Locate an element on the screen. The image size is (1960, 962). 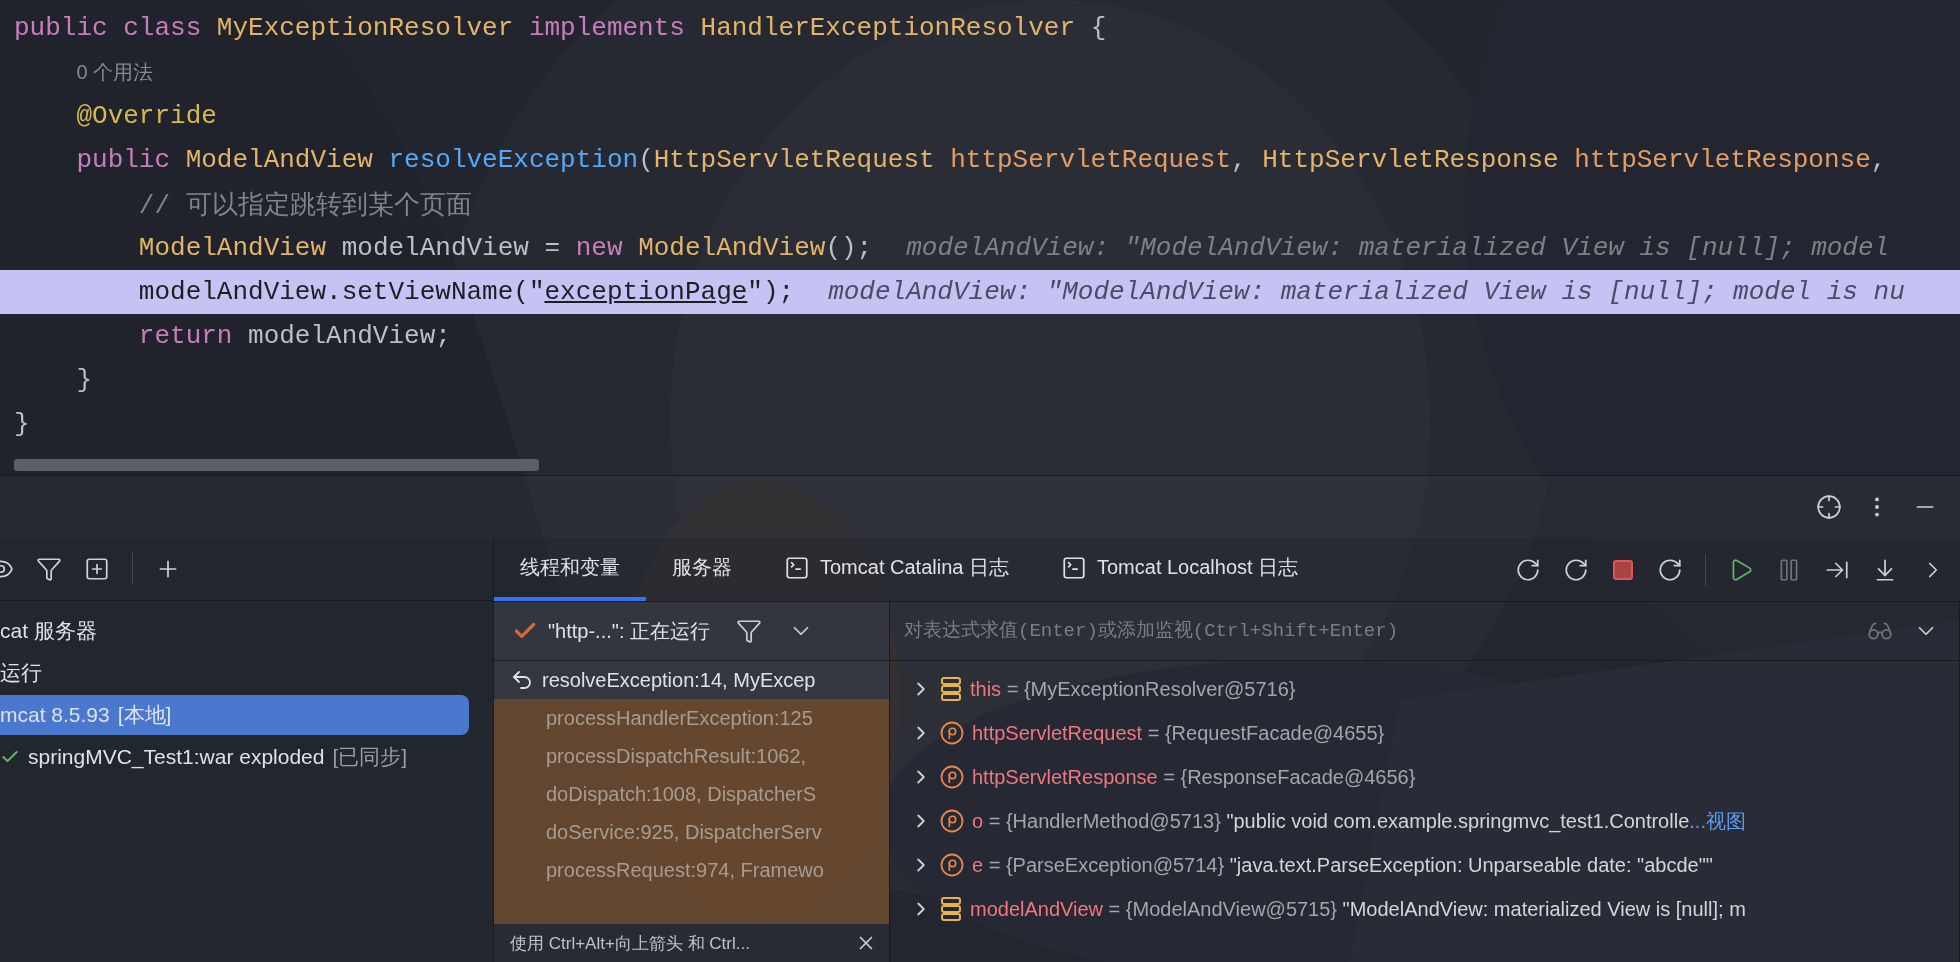
code-line: public ModelAndView resolveException(HttpServletRequest httpServletRequest, HttpServletResponse httpServletResponse, is located at coordinates (981, 160).